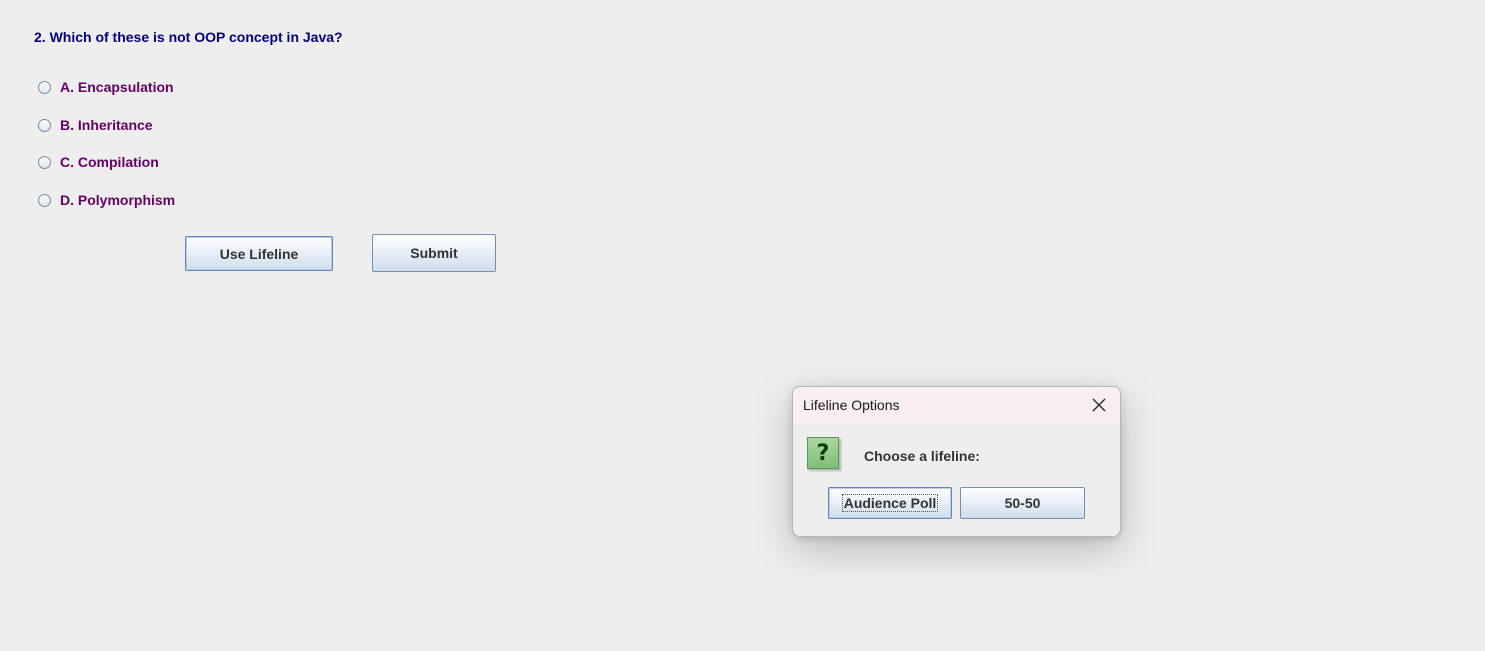 This screenshot has height=651, width=1485. I want to click on dialog-titlebar: Lifeline Options, so click(956, 405).